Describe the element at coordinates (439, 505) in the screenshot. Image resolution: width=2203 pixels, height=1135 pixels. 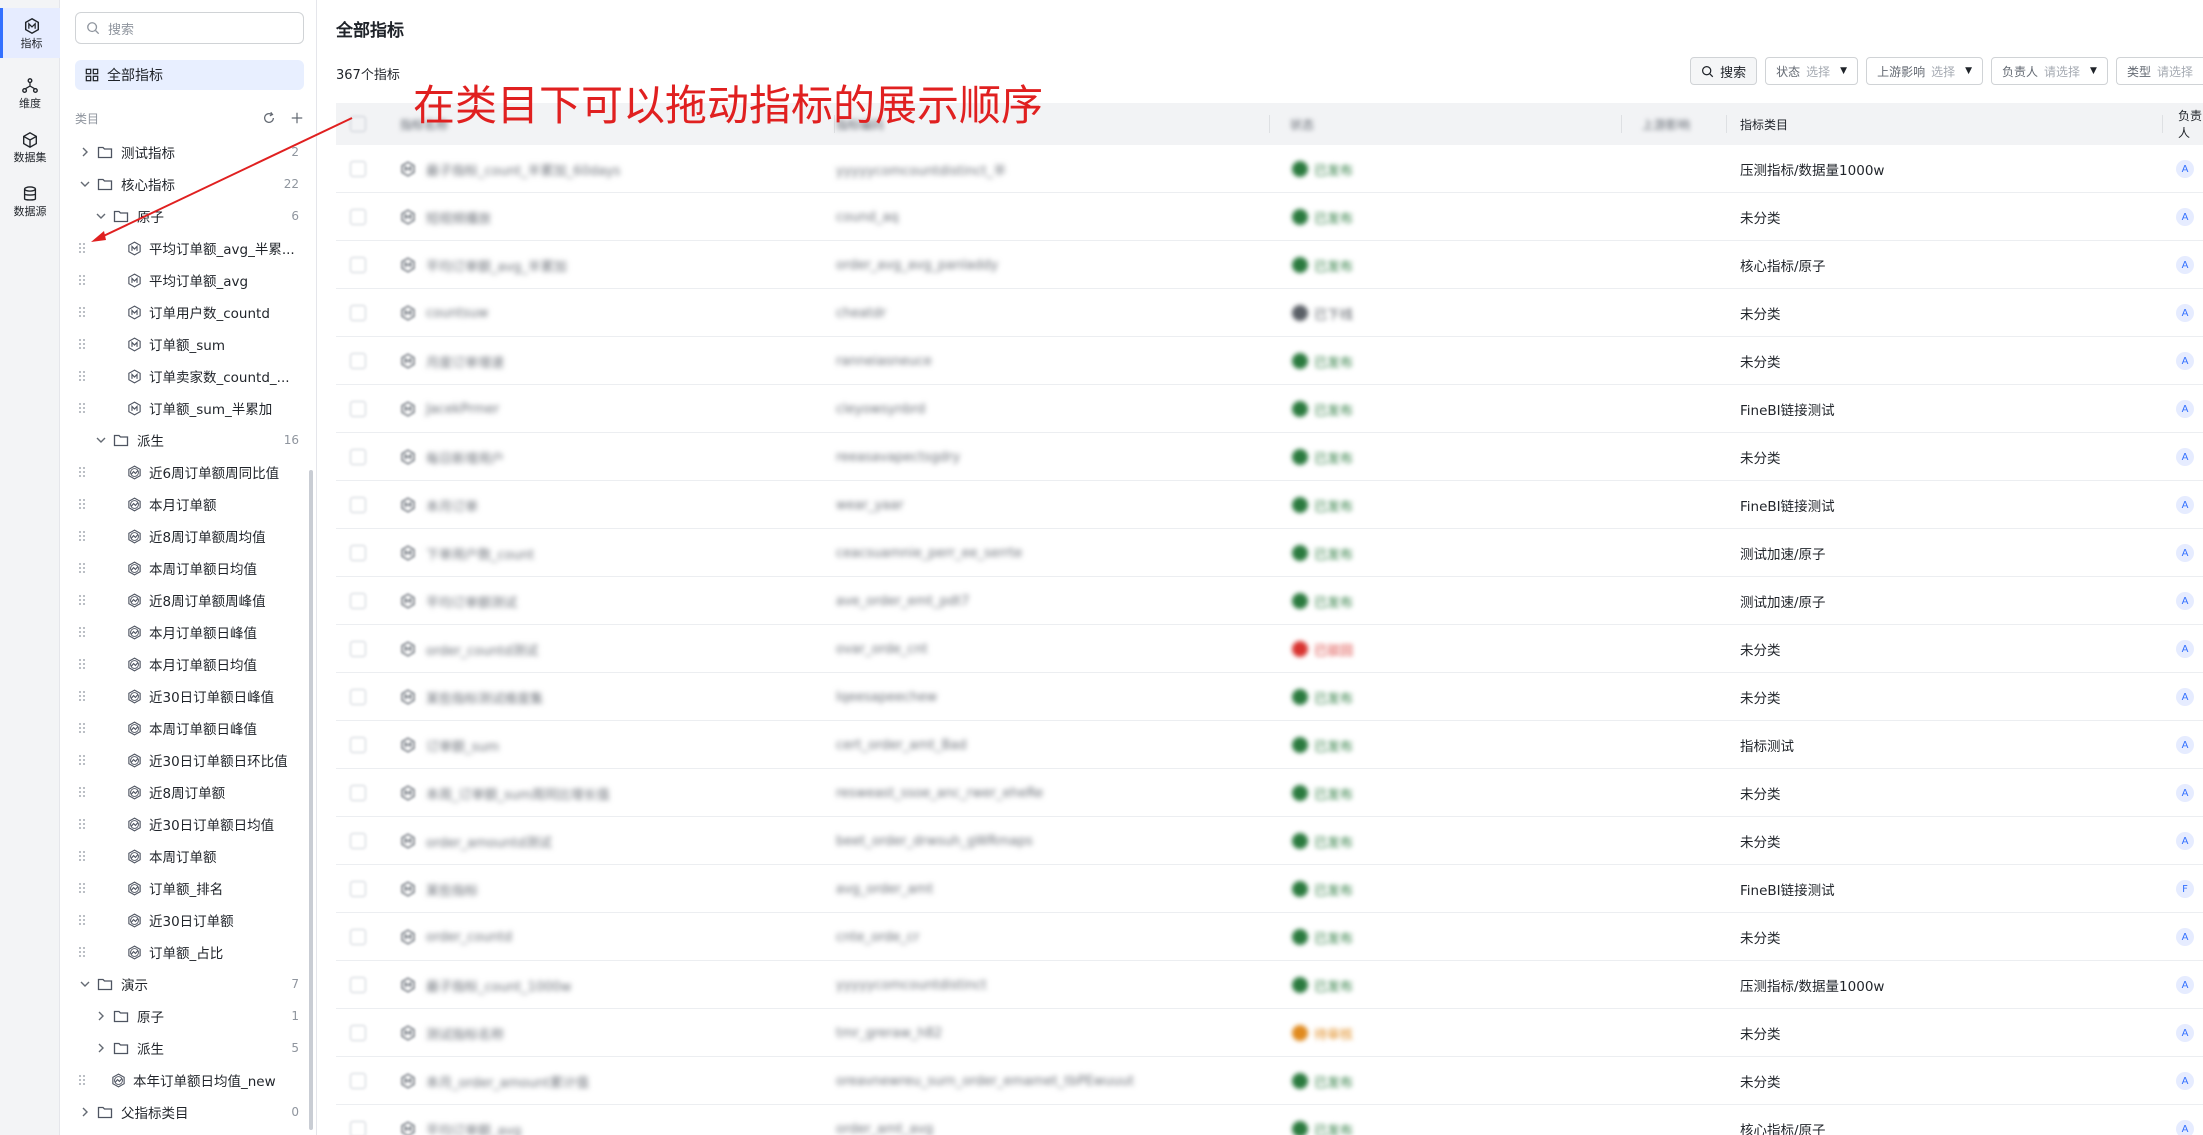
I see `metric-name-cell: 本月订单` at that location.